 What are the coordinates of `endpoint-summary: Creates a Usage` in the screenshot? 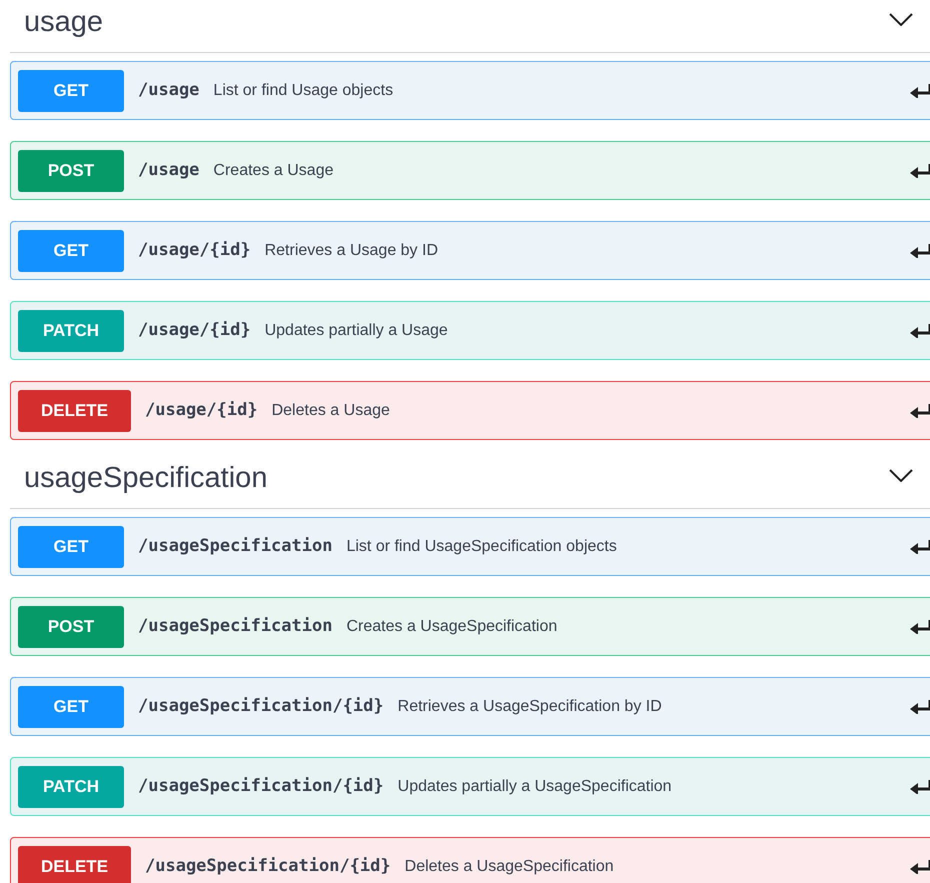 It's located at (273, 170).